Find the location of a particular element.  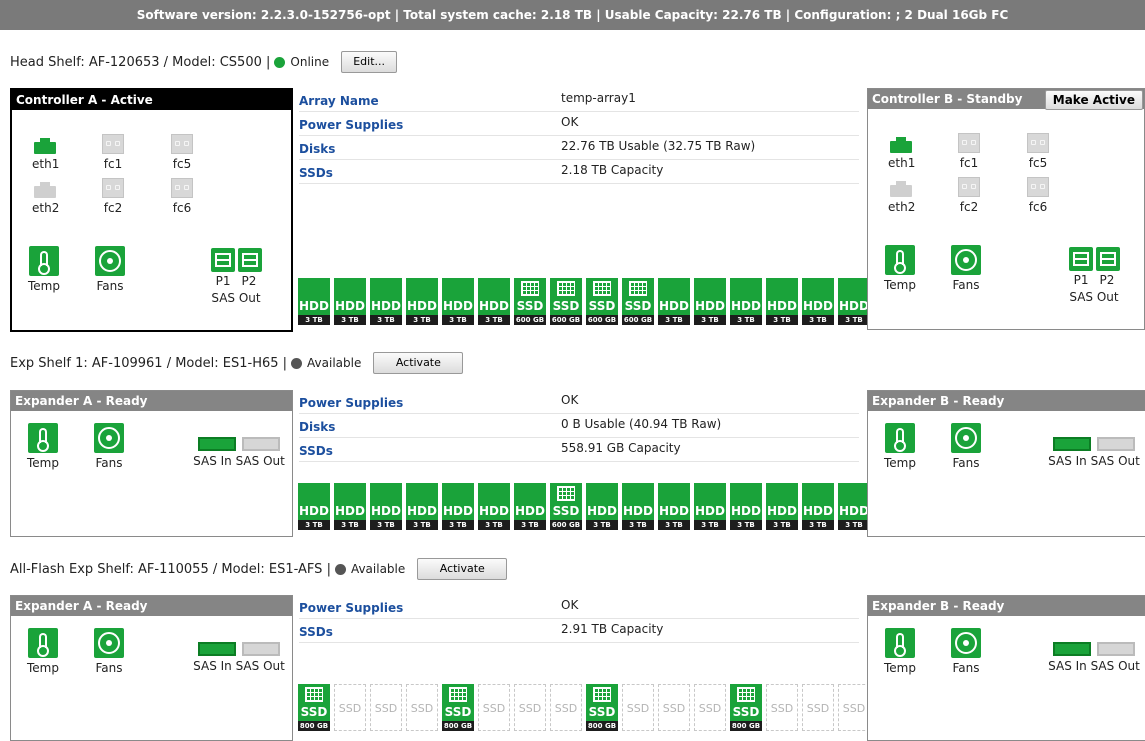

sas-out-port-icon is located at coordinates (261, 444).